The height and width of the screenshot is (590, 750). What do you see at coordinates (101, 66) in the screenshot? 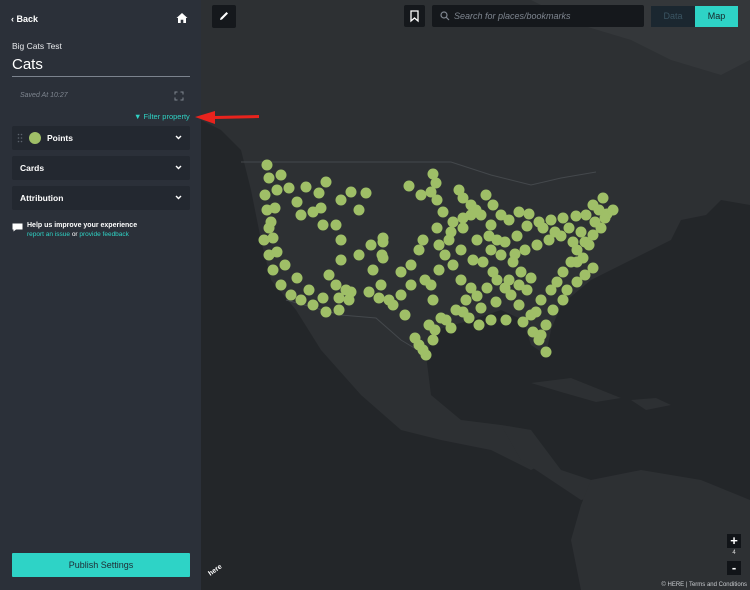
I see `project-title-input: Cats` at bounding box center [101, 66].